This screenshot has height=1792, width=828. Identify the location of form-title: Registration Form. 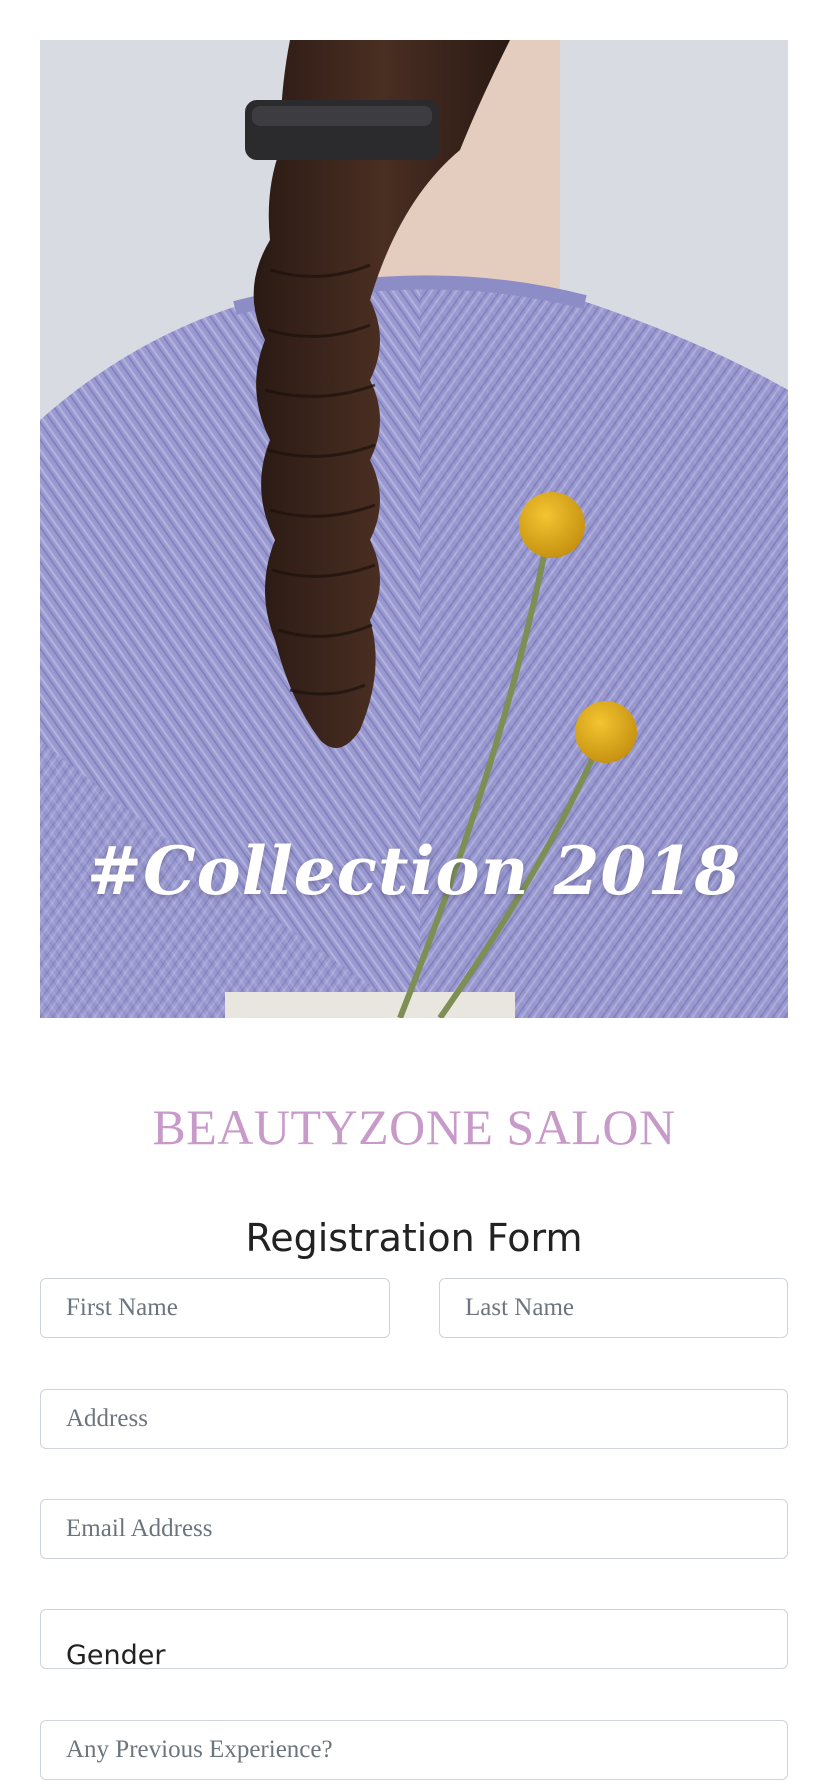
(414, 1238).